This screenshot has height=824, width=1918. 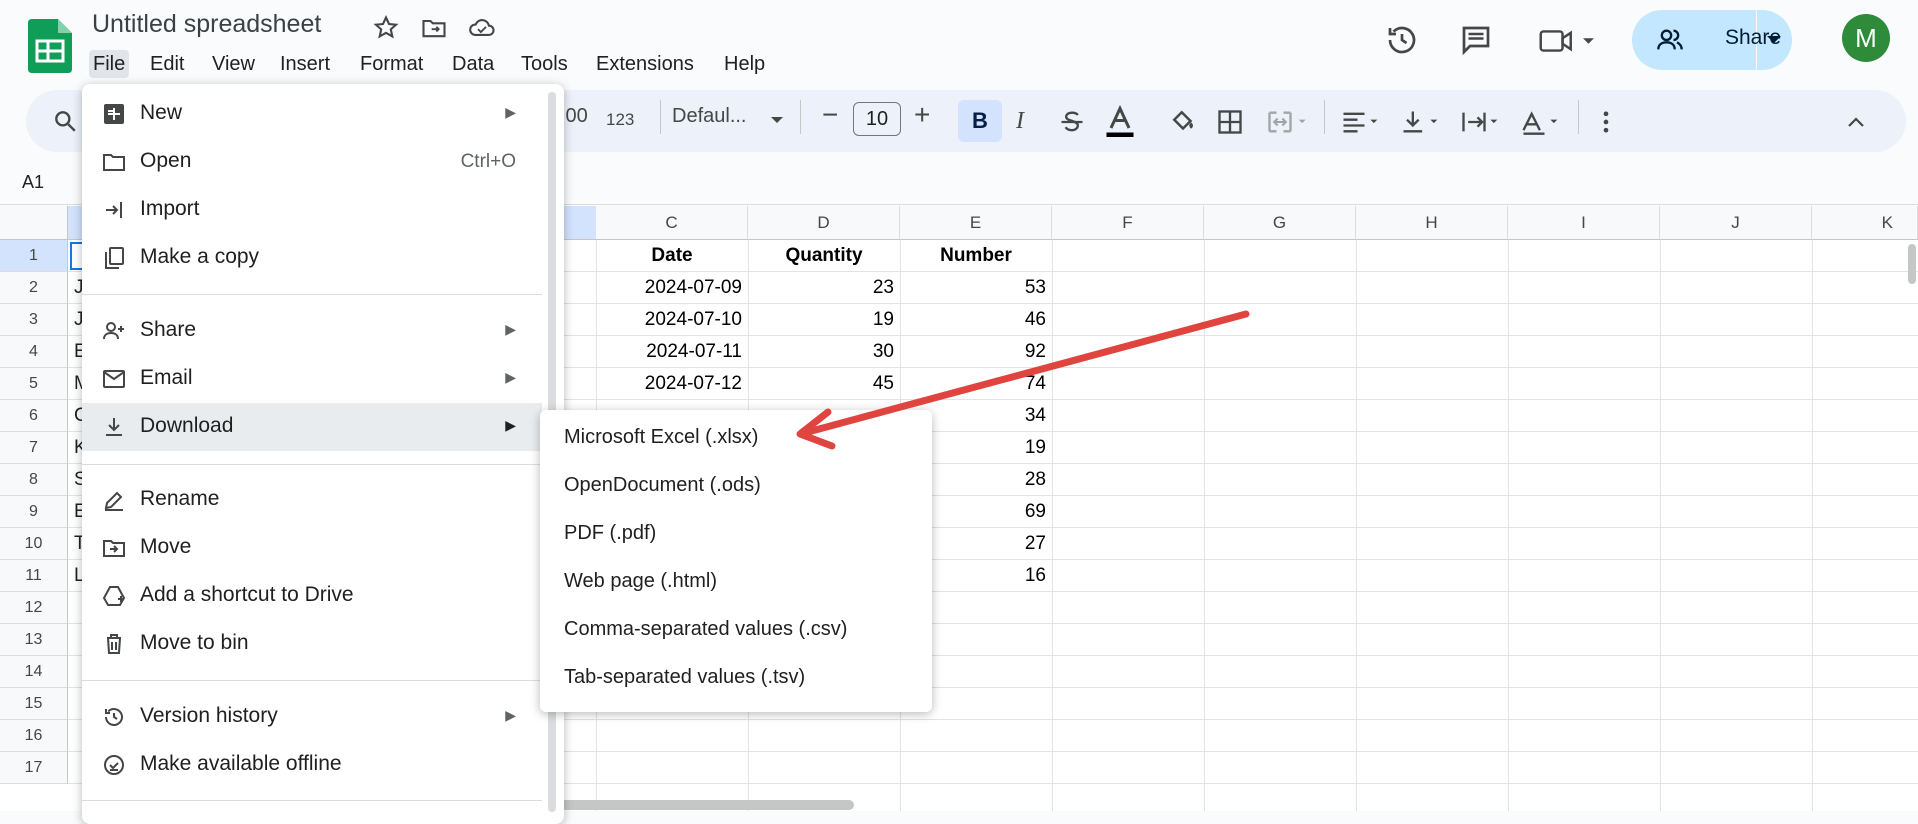 What do you see at coordinates (1023, 380) in the screenshot?
I see `annotation-arrow` at bounding box center [1023, 380].